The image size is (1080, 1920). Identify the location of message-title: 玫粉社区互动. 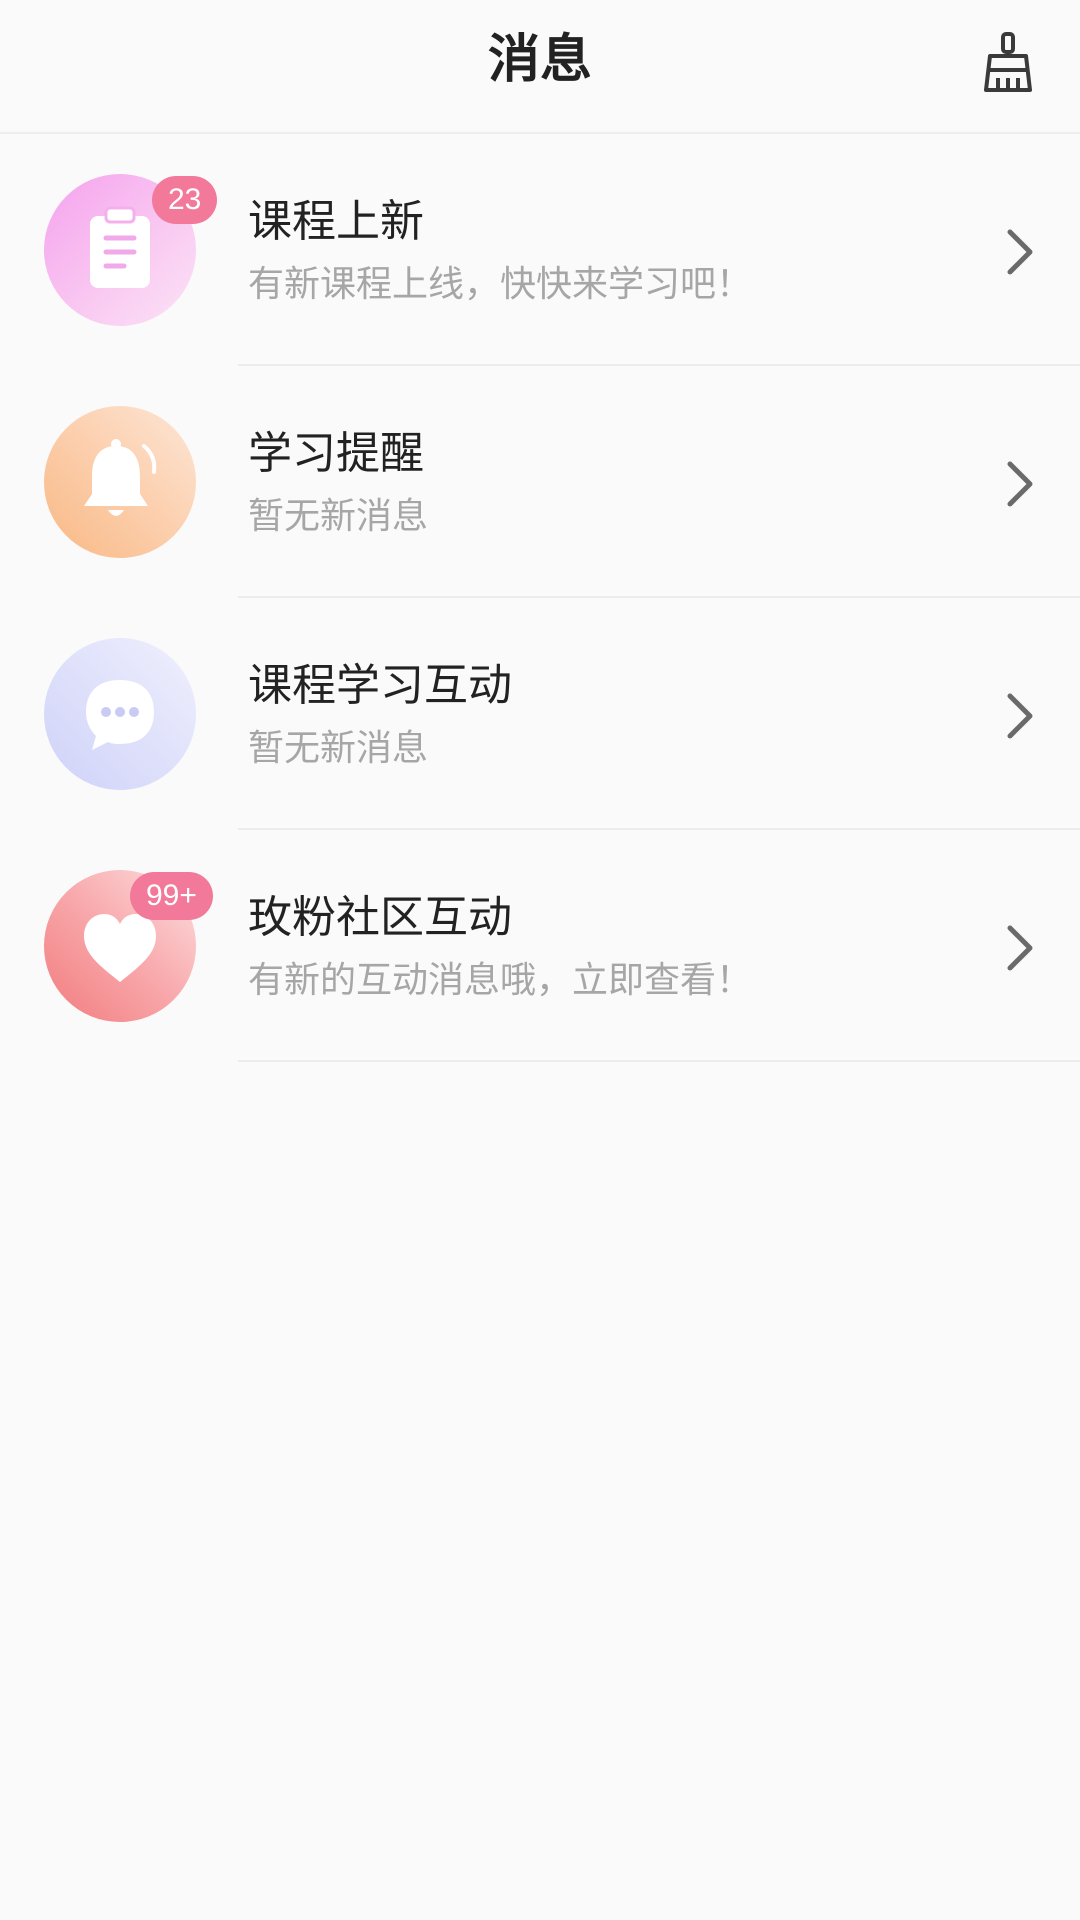
(380, 917).